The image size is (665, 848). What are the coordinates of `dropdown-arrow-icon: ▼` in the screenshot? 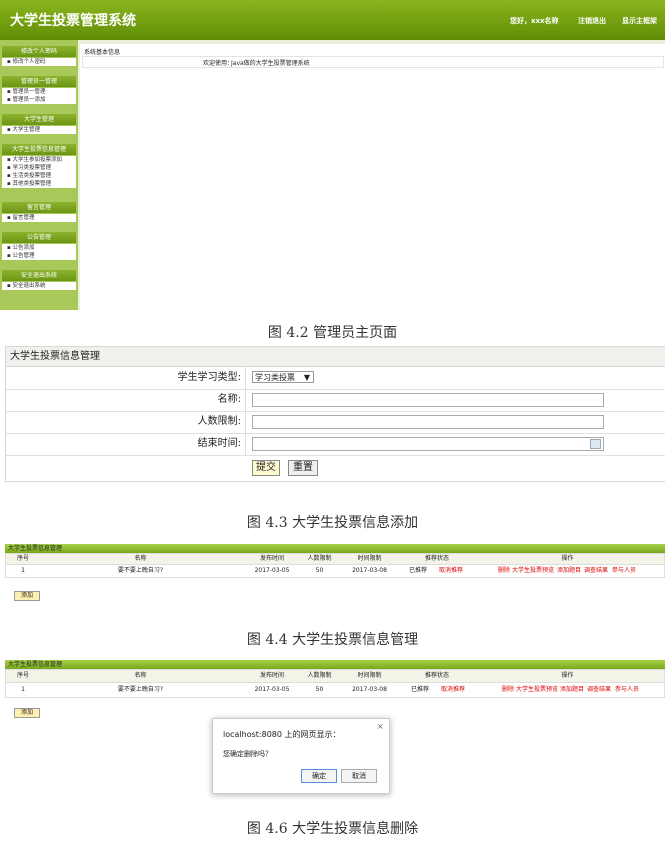 It's located at (306, 377).